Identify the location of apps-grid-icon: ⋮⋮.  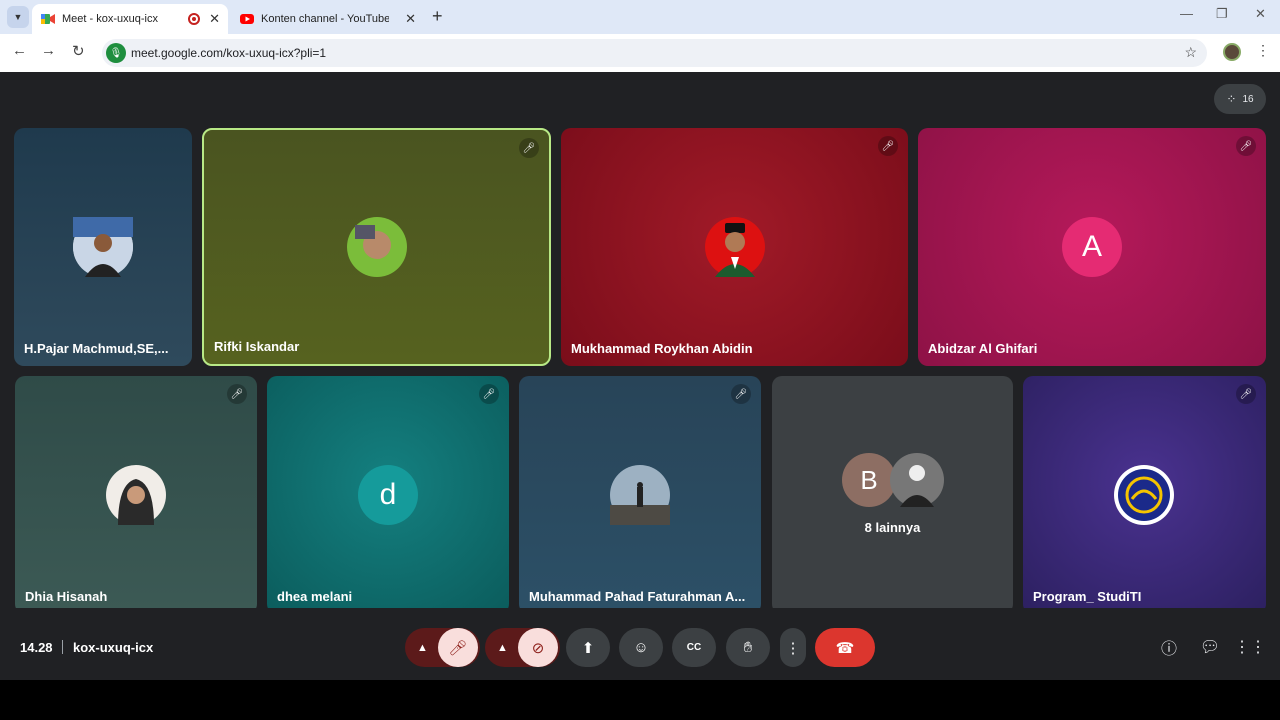
(1250, 647).